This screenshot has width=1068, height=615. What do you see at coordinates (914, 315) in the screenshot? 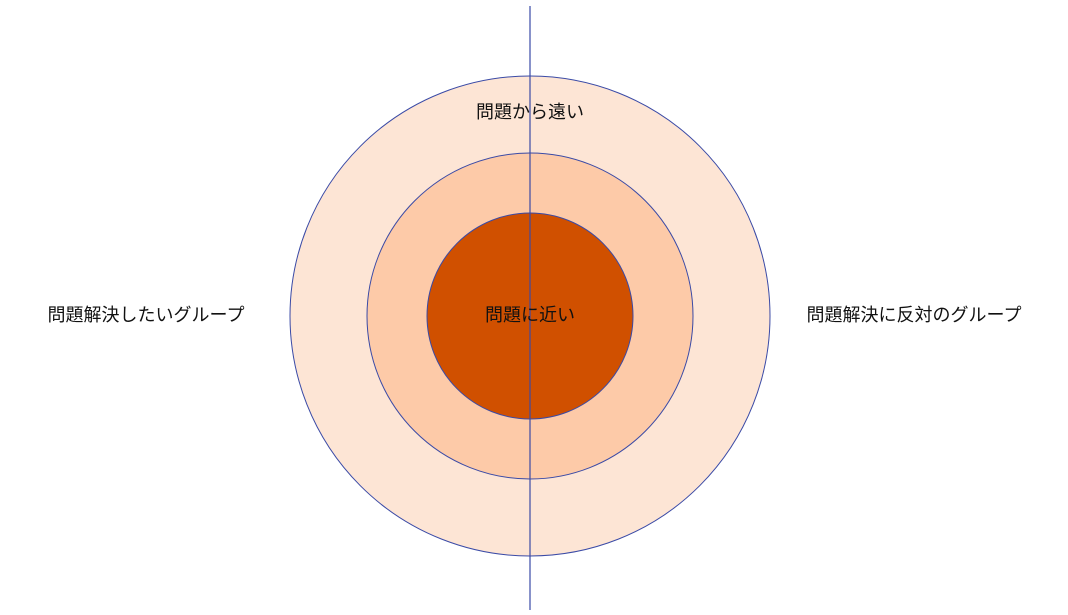
I see `label-oppose-solution-group: 問題解決に反対のグループ` at bounding box center [914, 315].